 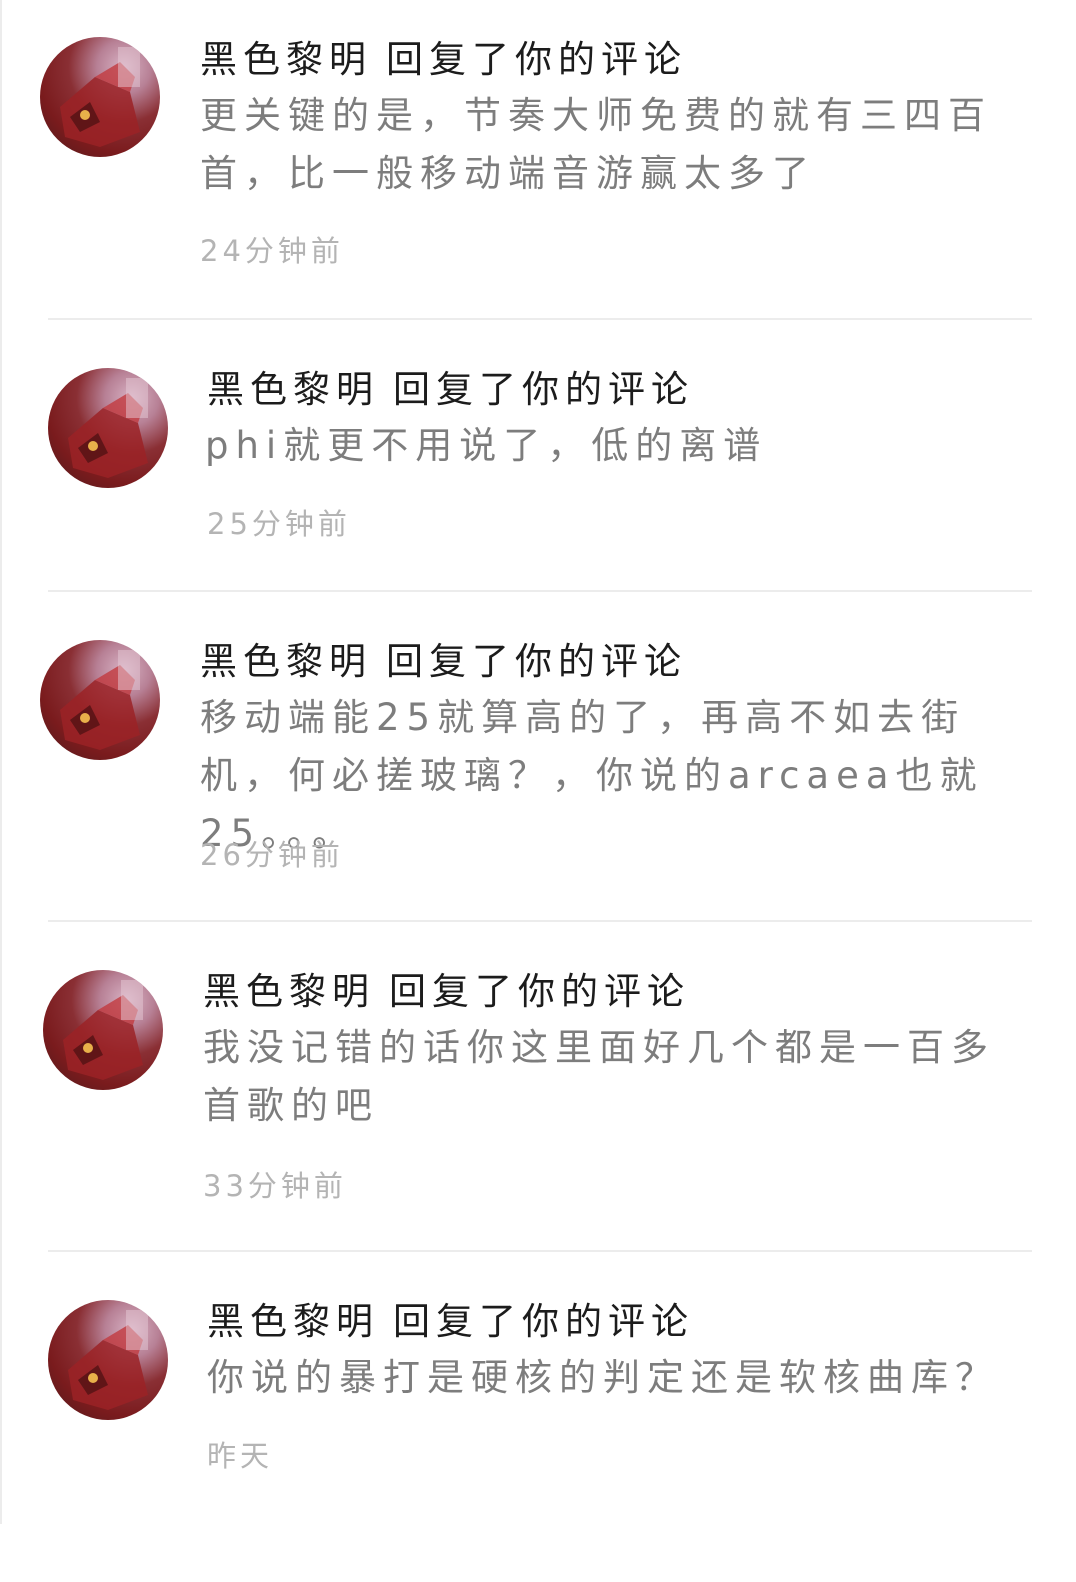 What do you see at coordinates (486, 445) in the screenshot?
I see `reply-text: phi就更不用说了，低的离谱` at bounding box center [486, 445].